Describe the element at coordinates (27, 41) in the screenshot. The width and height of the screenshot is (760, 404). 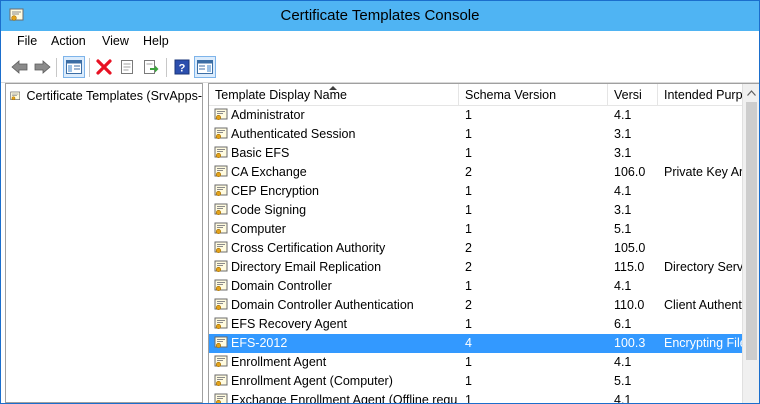
I see `menu-file: File` at that location.